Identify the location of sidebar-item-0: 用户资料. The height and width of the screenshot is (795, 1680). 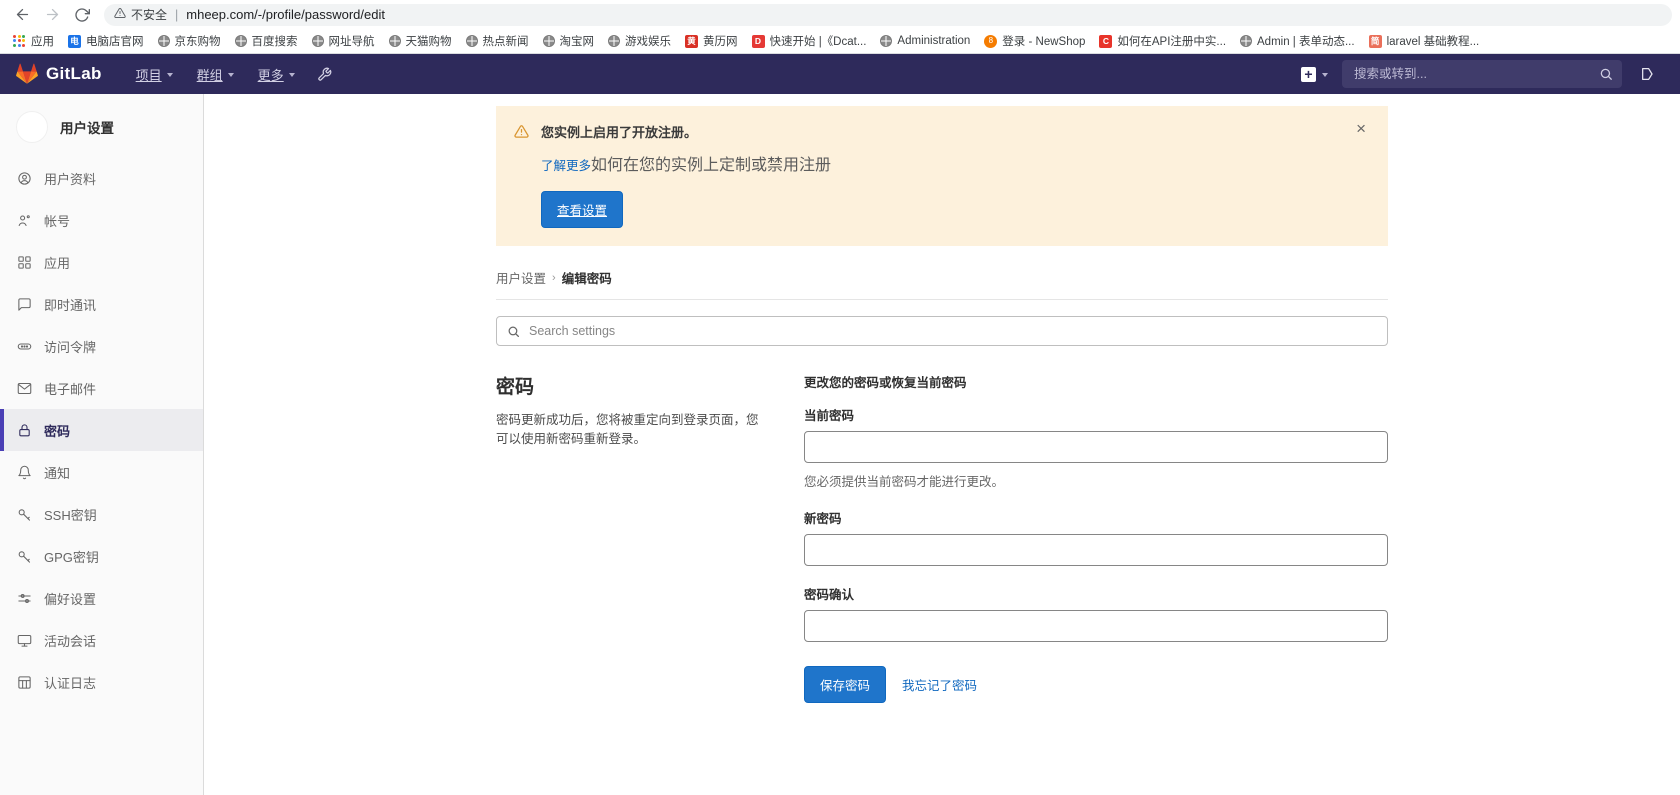
(101, 178).